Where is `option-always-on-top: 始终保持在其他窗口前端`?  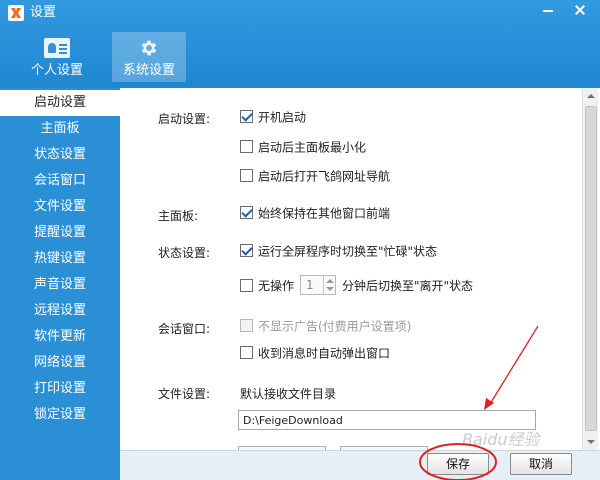
option-always-on-top: 始终保持在其他窗口前端 is located at coordinates (315, 214).